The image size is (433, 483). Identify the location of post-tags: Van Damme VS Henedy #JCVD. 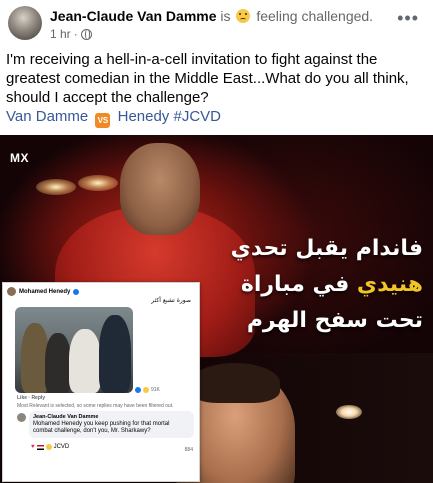
(113, 117).